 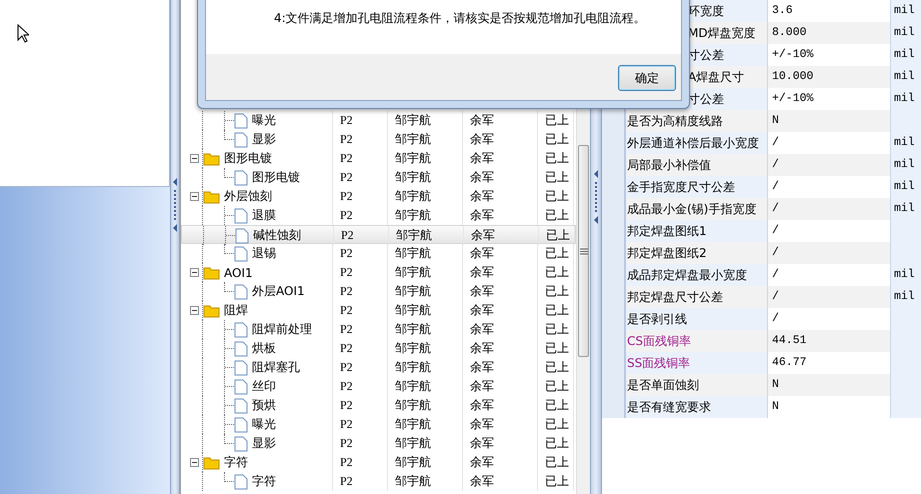 I want to click on tree-row: 退锡 P2 邹宇航 余军 已上, so click(x=378, y=253).